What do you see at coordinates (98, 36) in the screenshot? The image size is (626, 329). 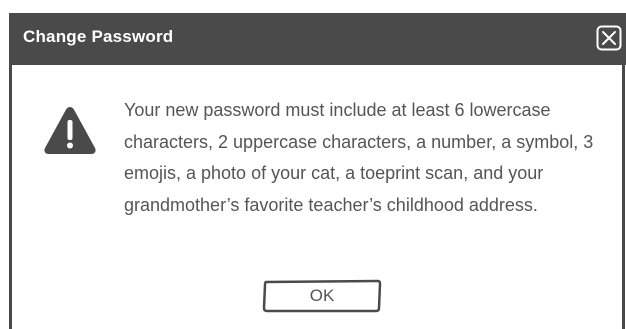 I see `dialog-title: Change Password` at bounding box center [98, 36].